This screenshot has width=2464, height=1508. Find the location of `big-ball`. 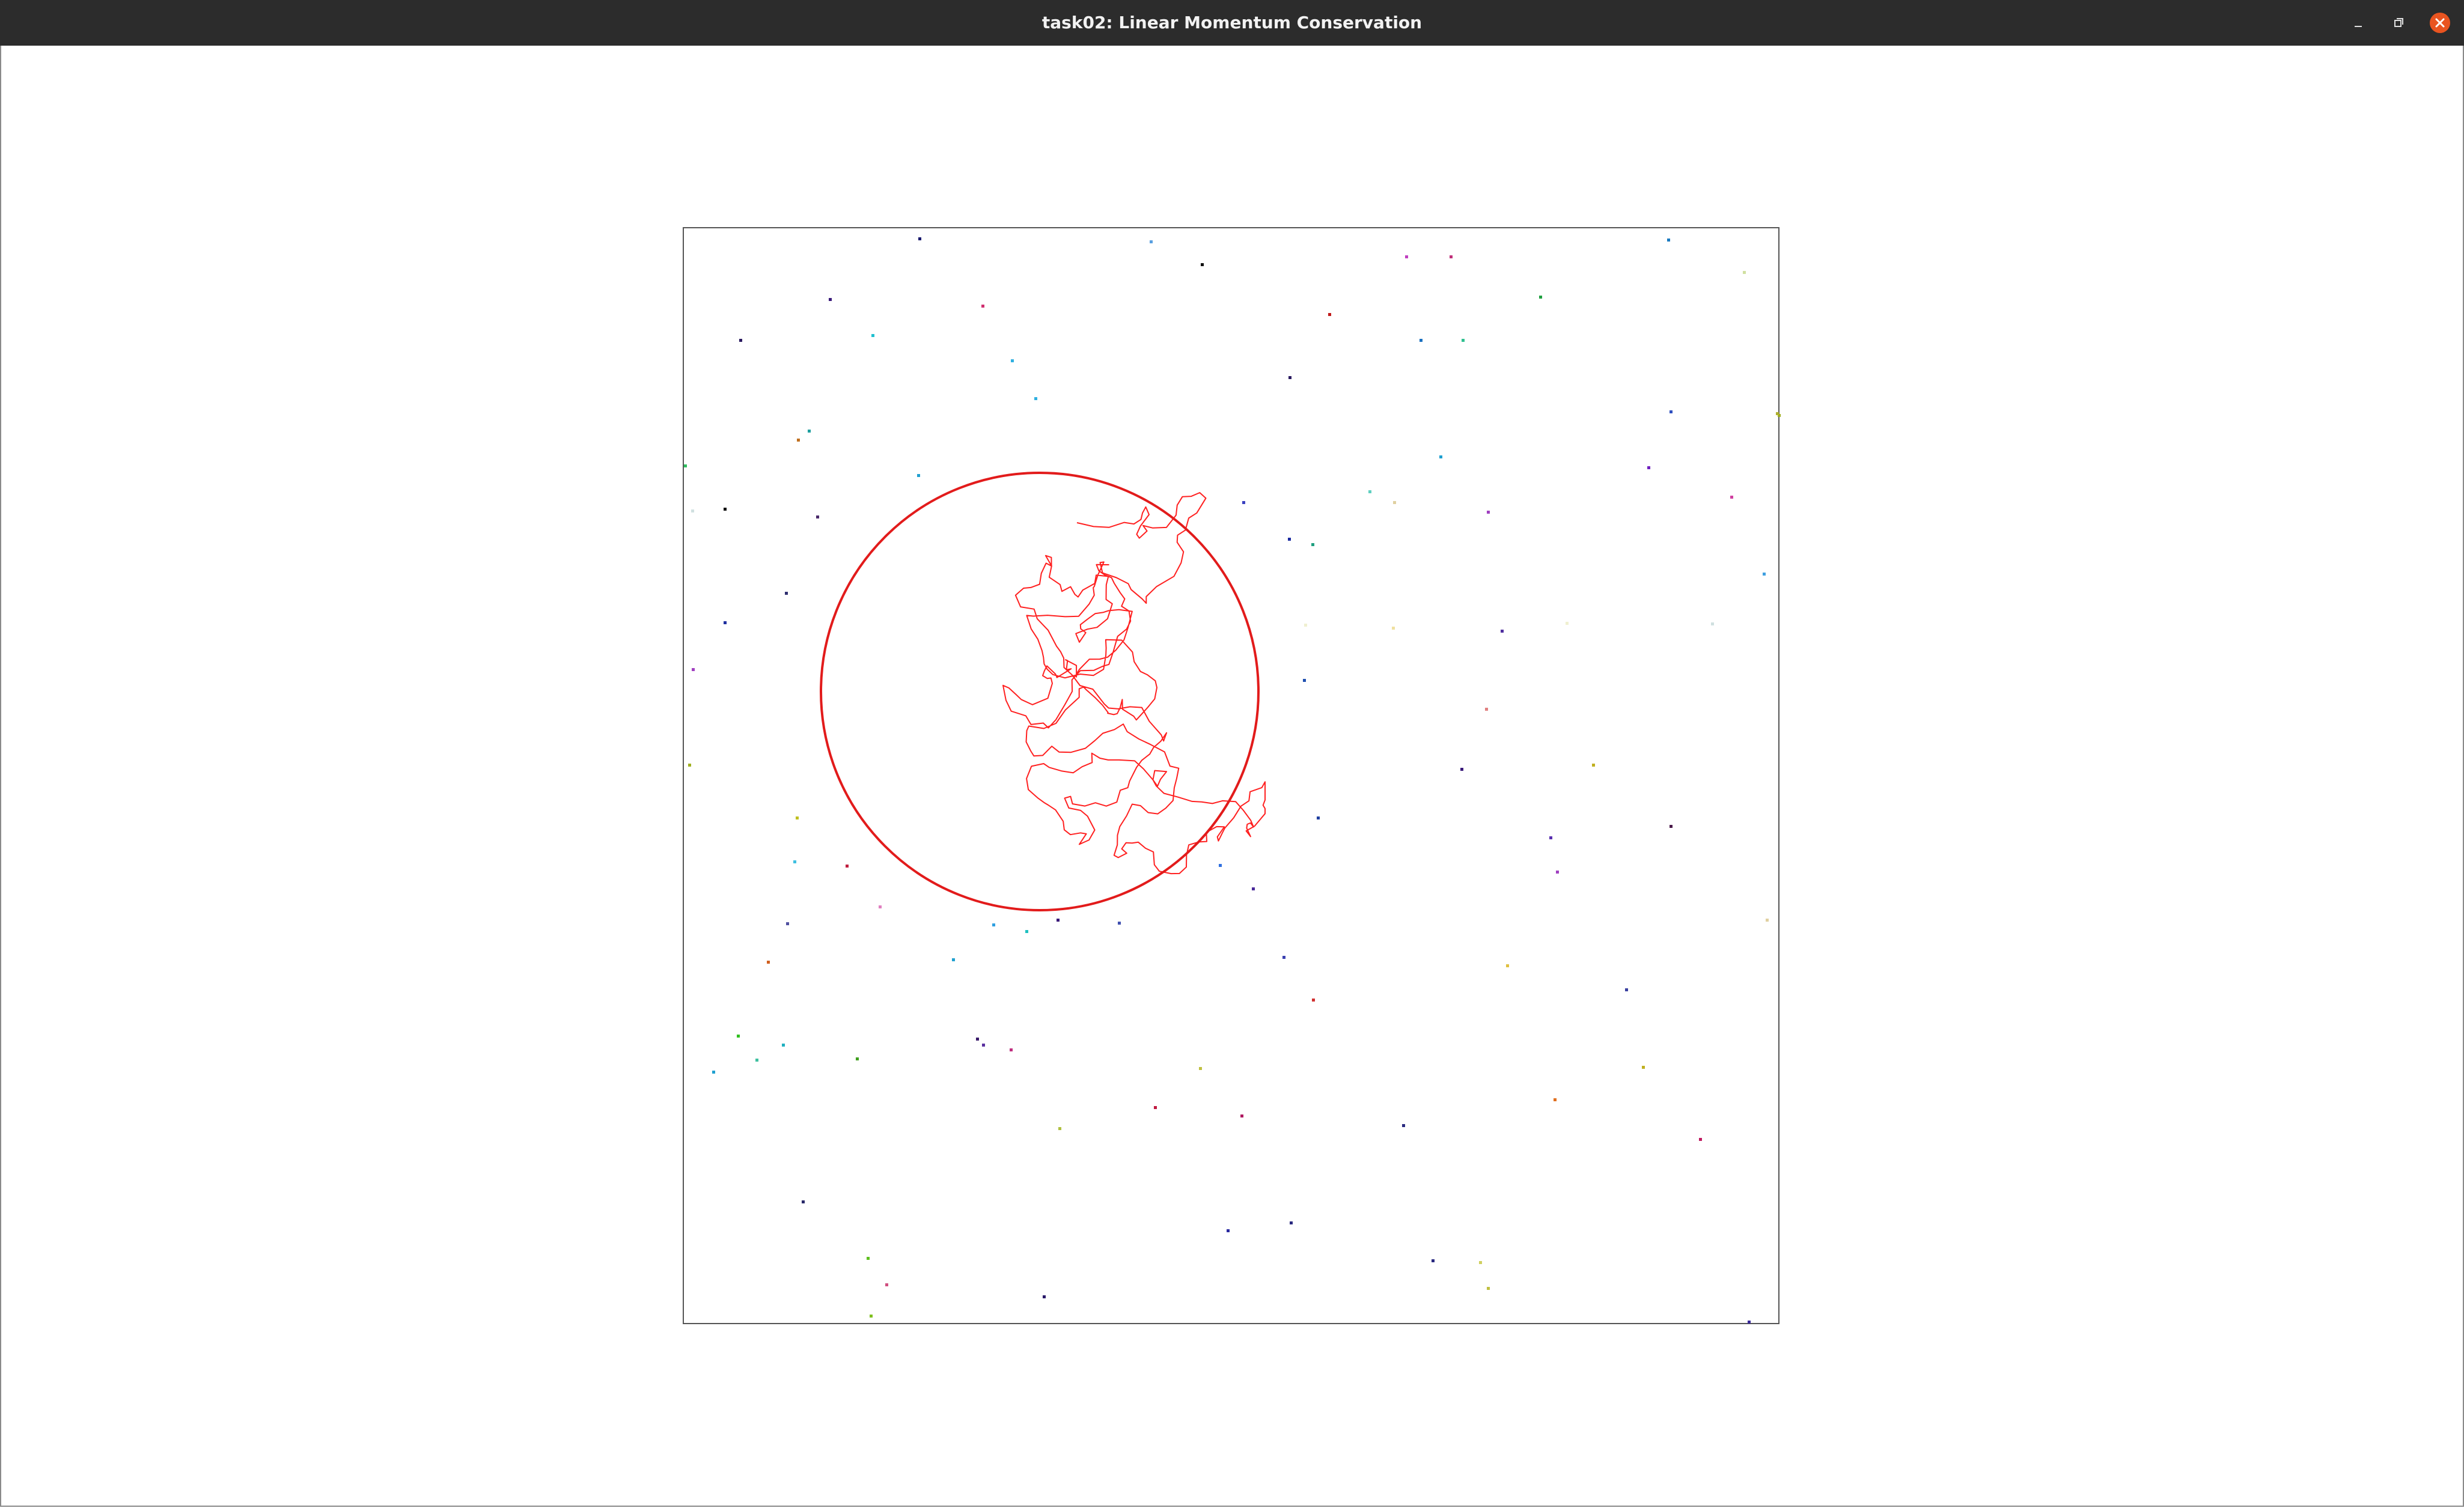

big-ball is located at coordinates (1040, 692).